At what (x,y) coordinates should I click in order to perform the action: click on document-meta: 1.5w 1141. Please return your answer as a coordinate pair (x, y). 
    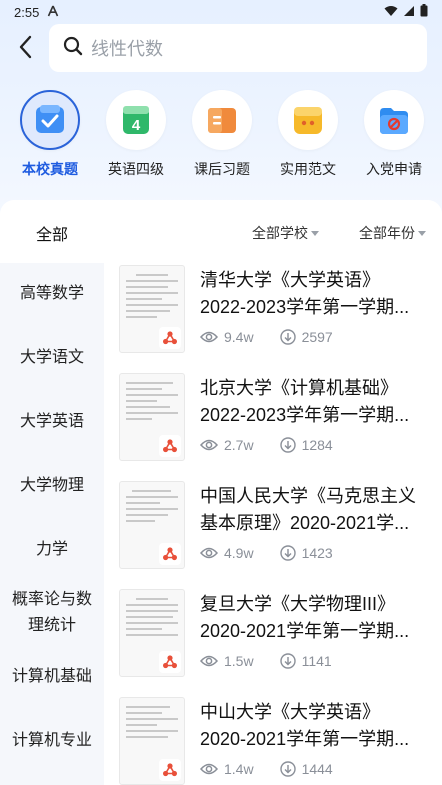
    Looking at the image, I should click on (279, 661).